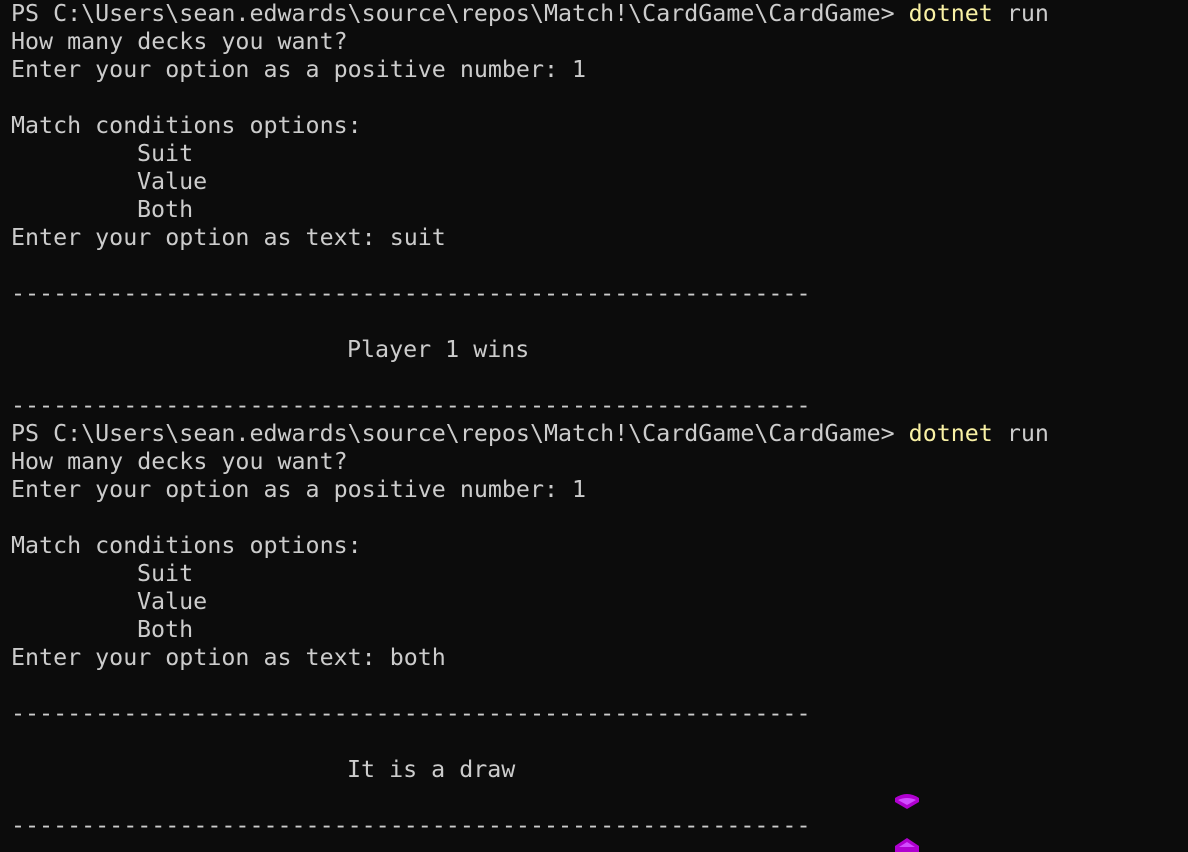 The height and width of the screenshot is (852, 1188). Describe the element at coordinates (228, 657) in the screenshot. I see `conditions-prompt: Enter your option as text: both` at that location.